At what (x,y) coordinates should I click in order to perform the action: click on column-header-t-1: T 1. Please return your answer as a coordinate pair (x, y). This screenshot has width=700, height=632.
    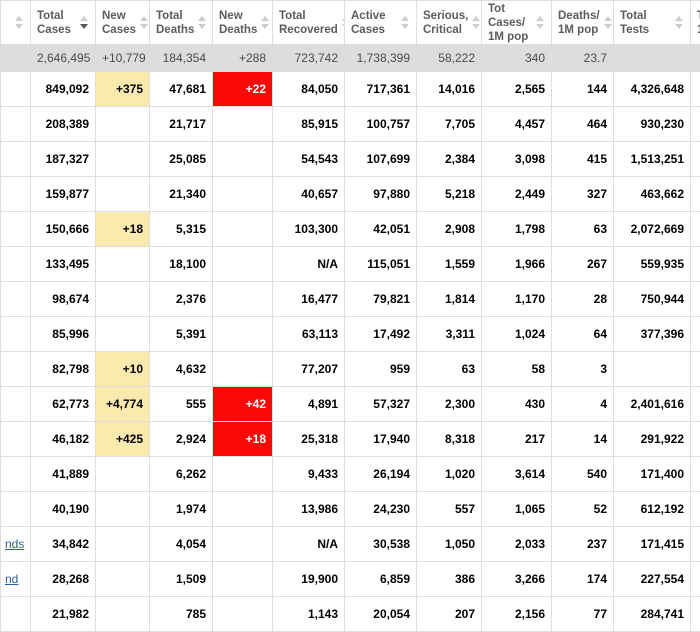
    Looking at the image, I should click on (695, 23).